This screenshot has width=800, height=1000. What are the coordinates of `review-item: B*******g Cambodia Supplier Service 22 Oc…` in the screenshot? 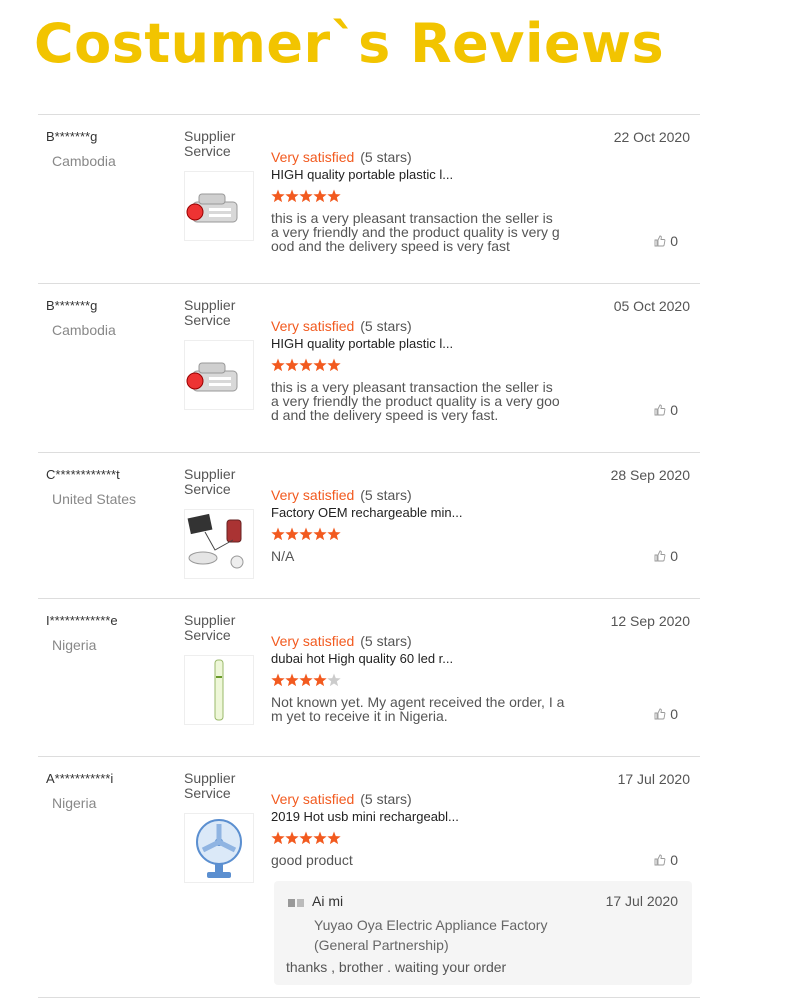 It's located at (369, 199).